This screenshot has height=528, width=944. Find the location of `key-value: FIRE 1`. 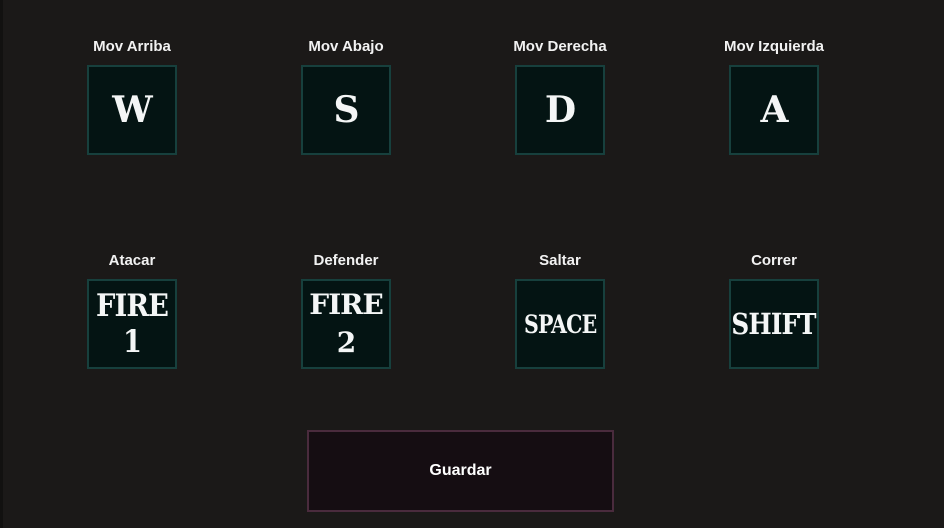

key-value: FIRE 1 is located at coordinates (132, 324).